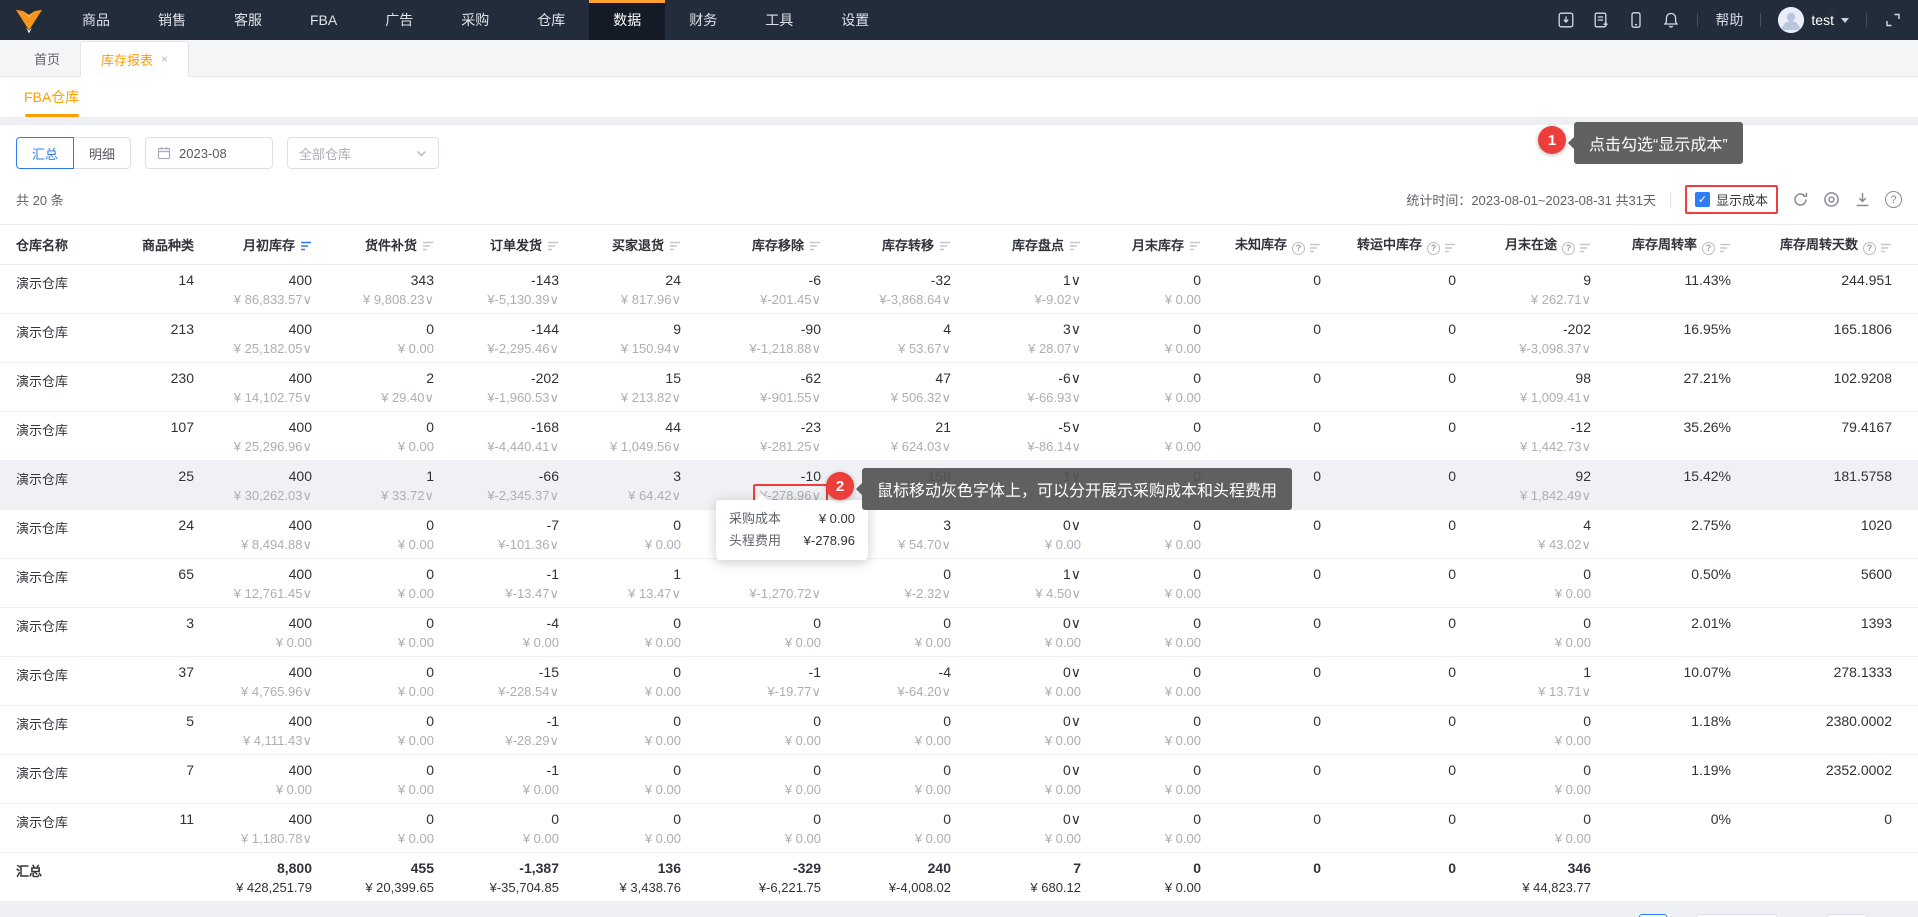  Describe the element at coordinates (1731, 199) in the screenshot. I see `show-cost-checkbox: ✓ 显示成本` at that location.